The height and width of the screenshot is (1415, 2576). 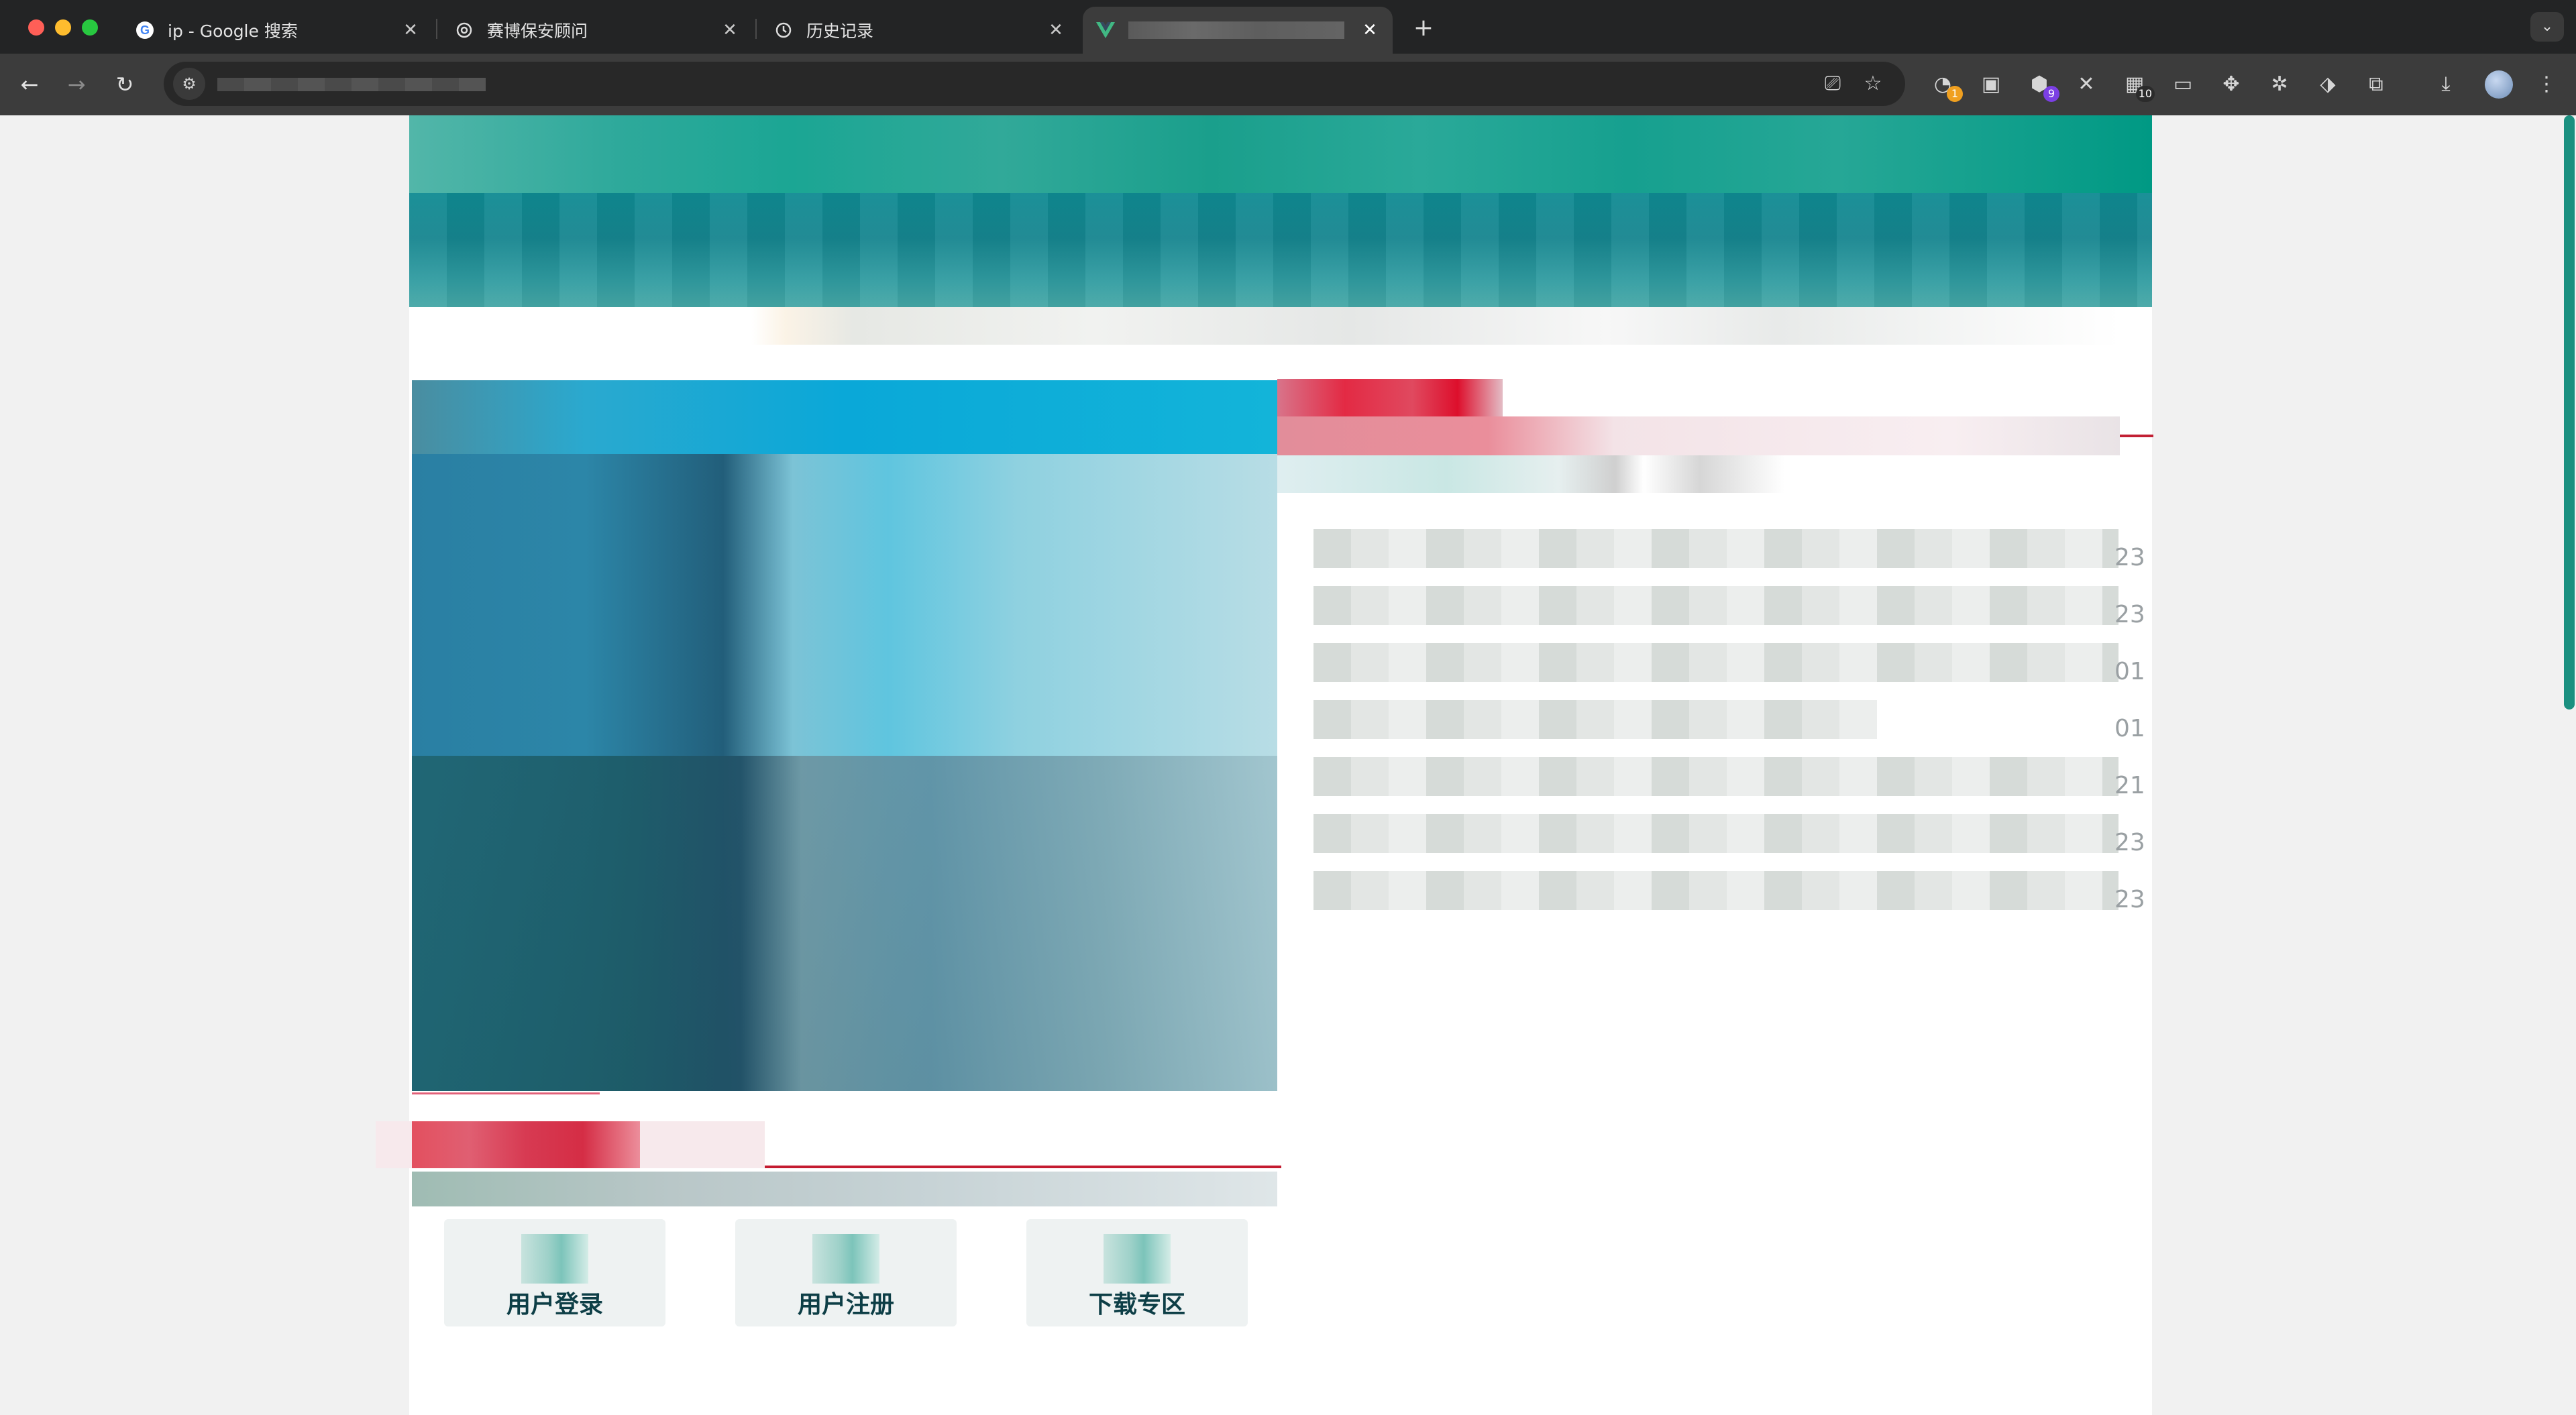 What do you see at coordinates (125, 84) in the screenshot?
I see `reload-icon: ↻` at bounding box center [125, 84].